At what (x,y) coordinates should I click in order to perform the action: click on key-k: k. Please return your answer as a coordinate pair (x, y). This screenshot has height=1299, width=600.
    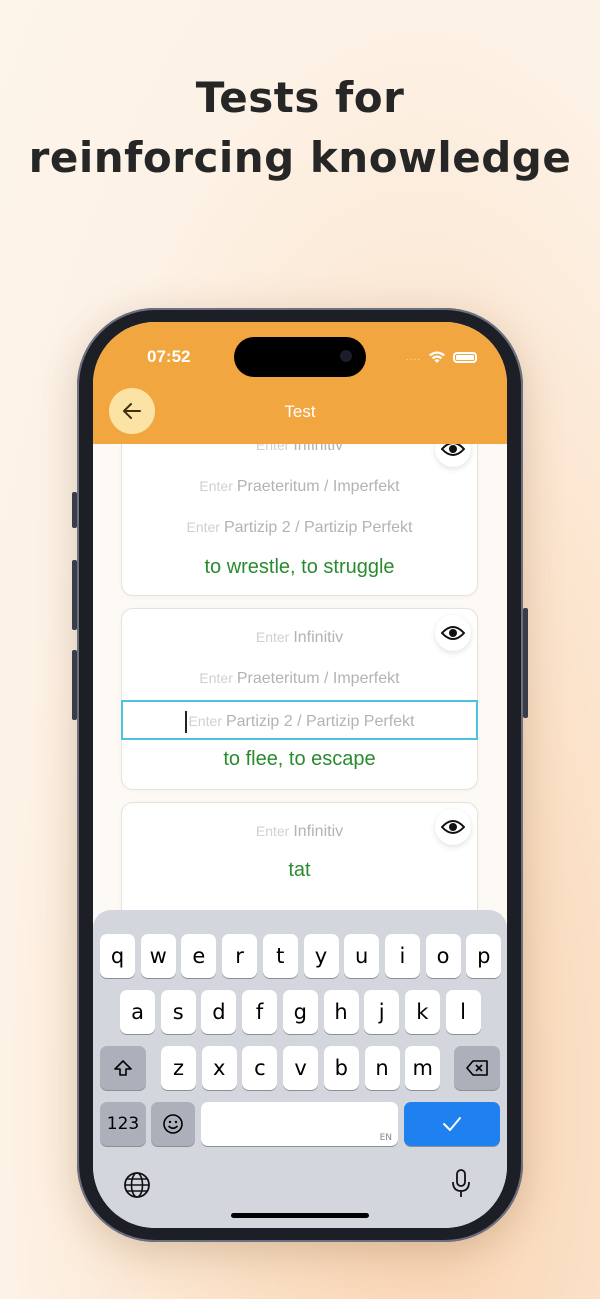
    Looking at the image, I should click on (422, 1012).